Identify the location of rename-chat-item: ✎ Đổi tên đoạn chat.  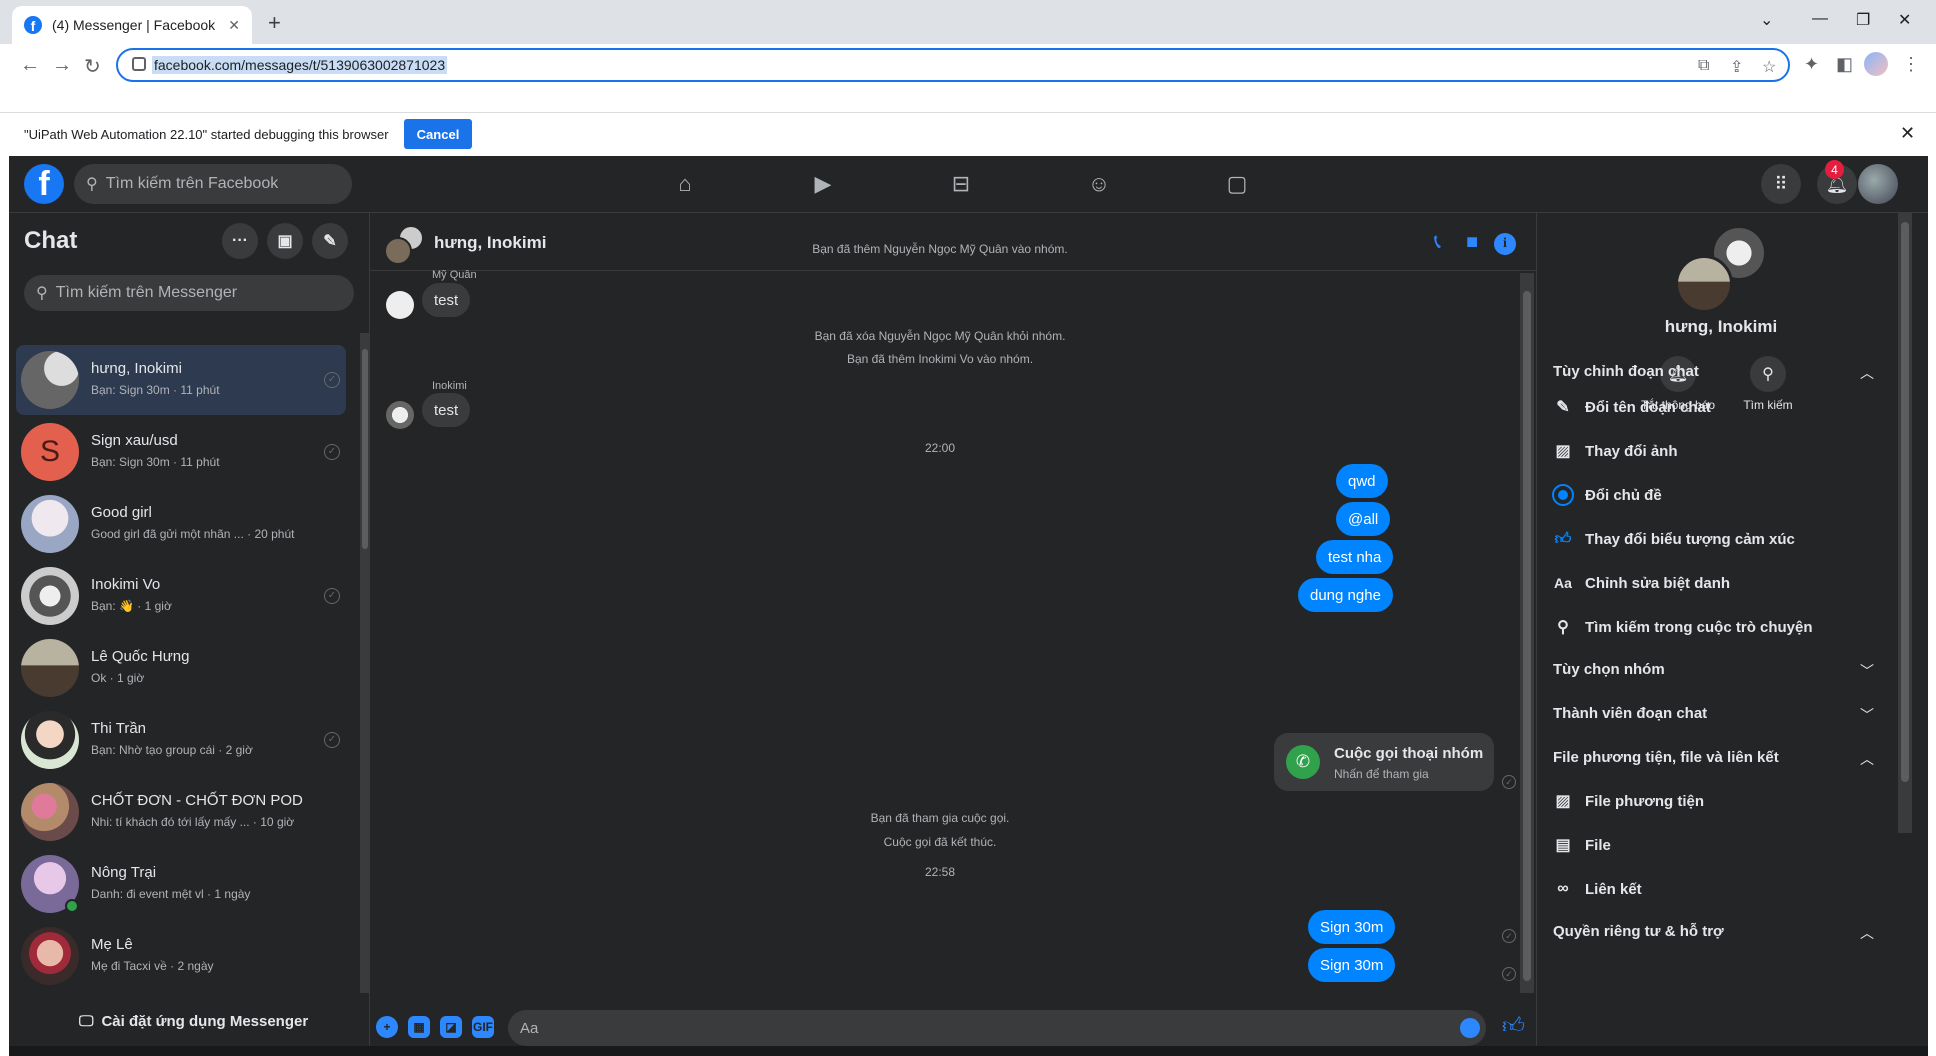
(1632, 407).